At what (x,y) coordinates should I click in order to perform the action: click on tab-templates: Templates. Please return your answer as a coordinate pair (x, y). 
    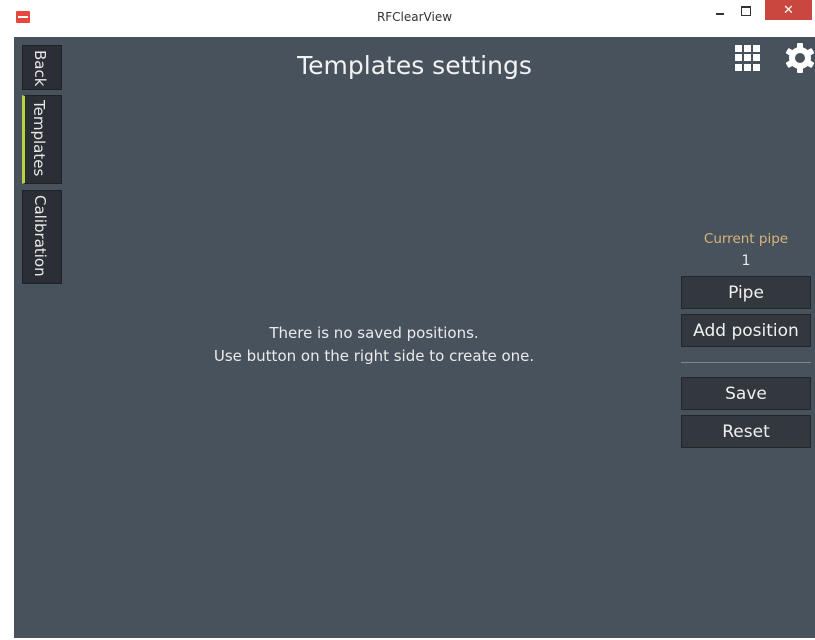
    Looking at the image, I should click on (42, 139).